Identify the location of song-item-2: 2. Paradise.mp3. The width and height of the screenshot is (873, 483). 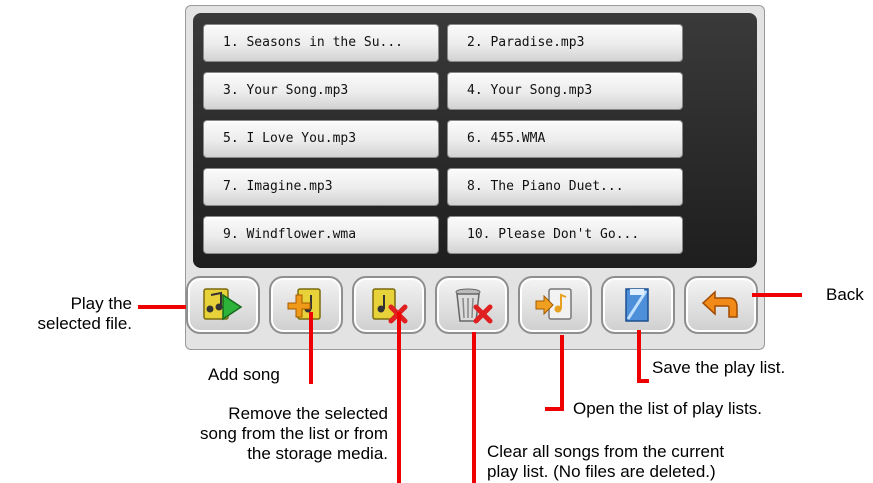
(565, 43).